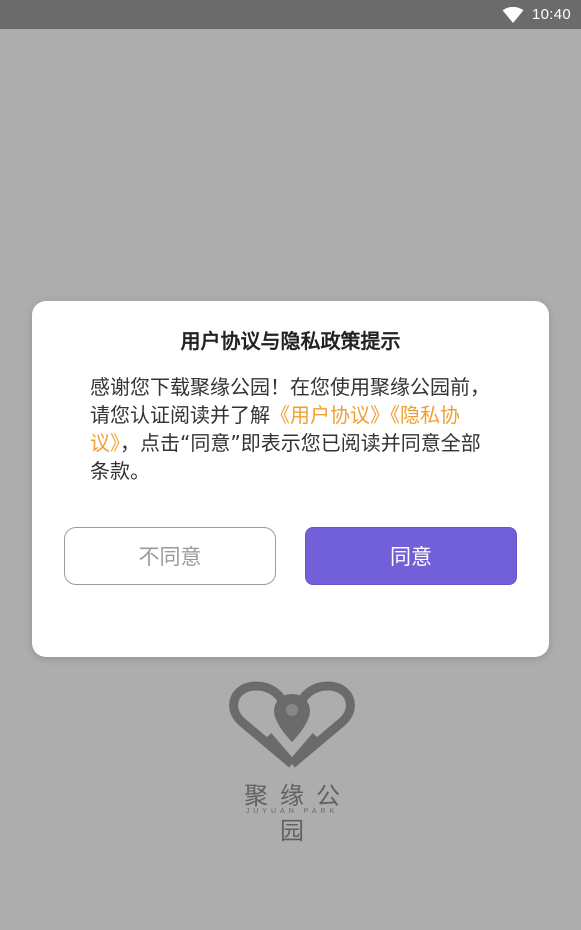 Image resolution: width=581 pixels, height=930 pixels. Describe the element at coordinates (513, 14) in the screenshot. I see `wifi-icon` at that location.